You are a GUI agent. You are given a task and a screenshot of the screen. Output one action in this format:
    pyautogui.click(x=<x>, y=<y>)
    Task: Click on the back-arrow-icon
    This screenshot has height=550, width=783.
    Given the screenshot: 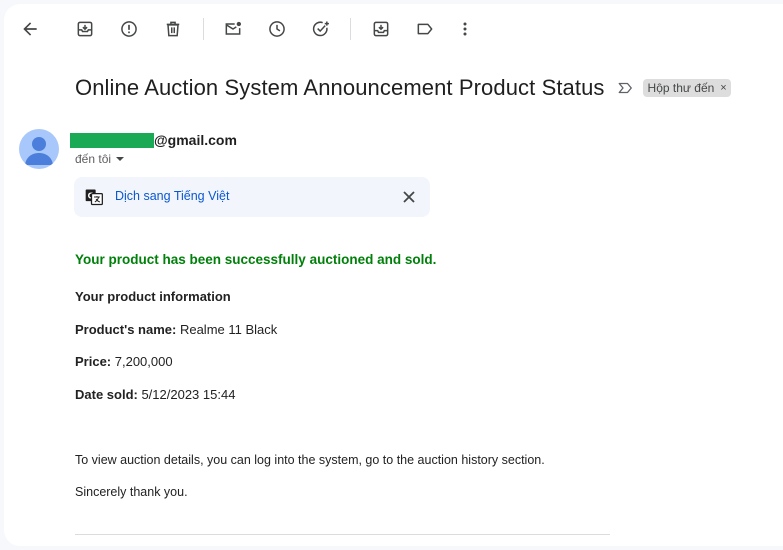 What is the action you would take?
    pyautogui.click(x=30, y=29)
    